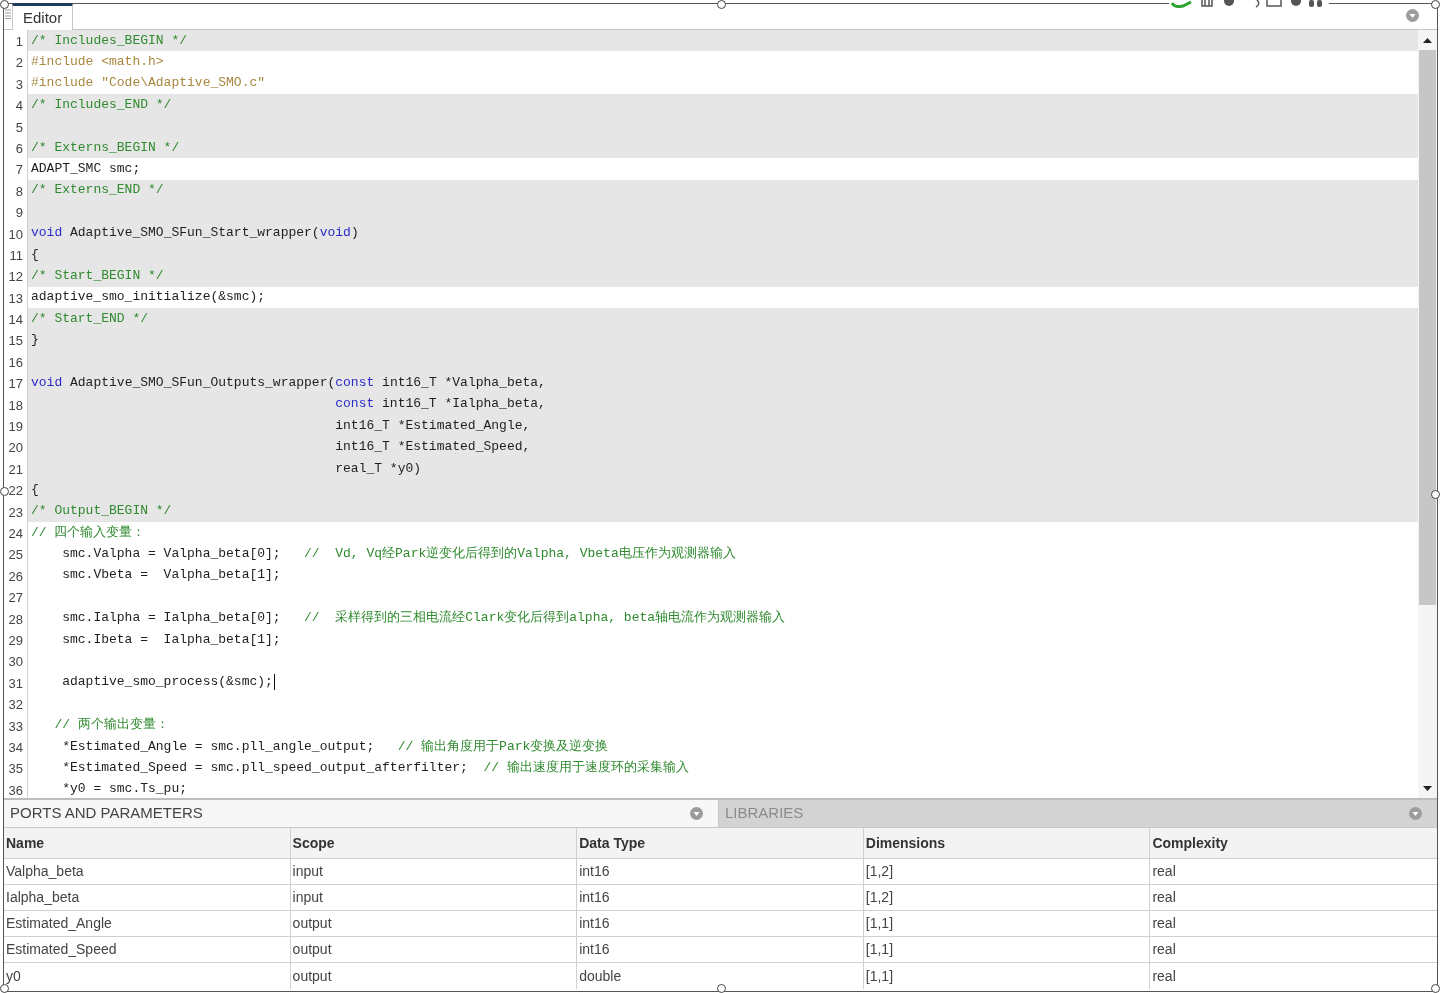  What do you see at coordinates (171, 639) in the screenshot?
I see `code-line: smc.Ibeta = Ialpha_beta[1];` at bounding box center [171, 639].